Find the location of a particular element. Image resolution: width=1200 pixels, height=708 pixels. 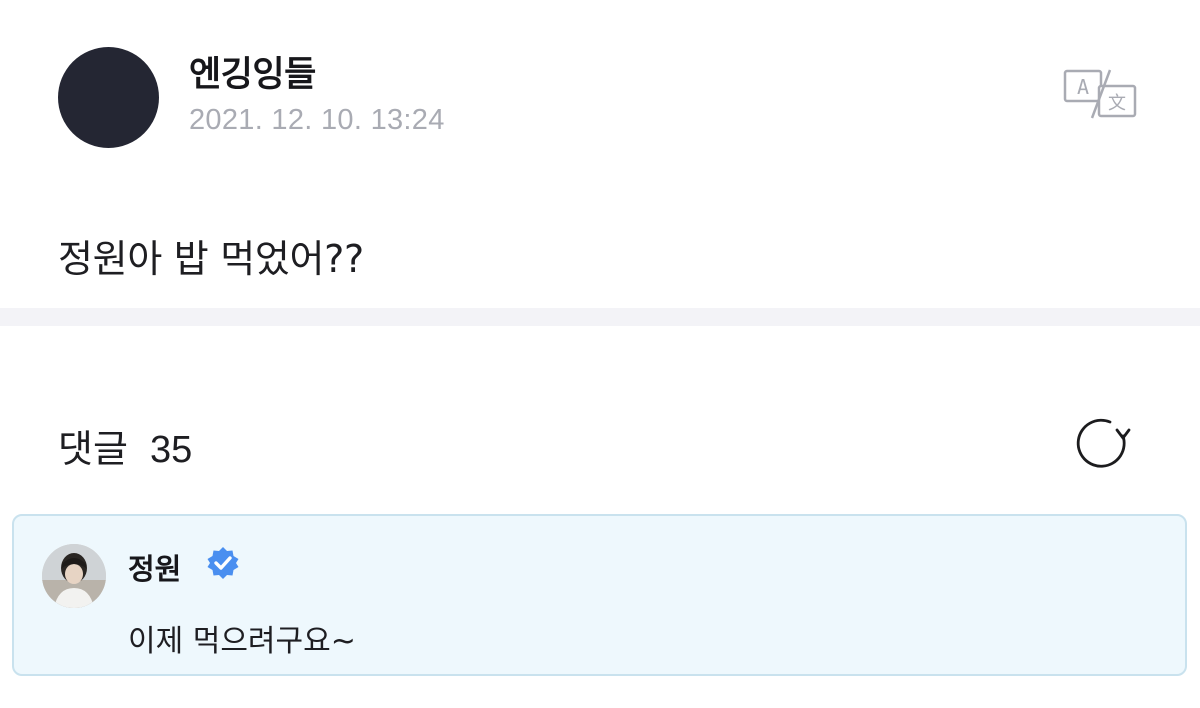

svg-text: 文 is located at coordinates (1117, 103).